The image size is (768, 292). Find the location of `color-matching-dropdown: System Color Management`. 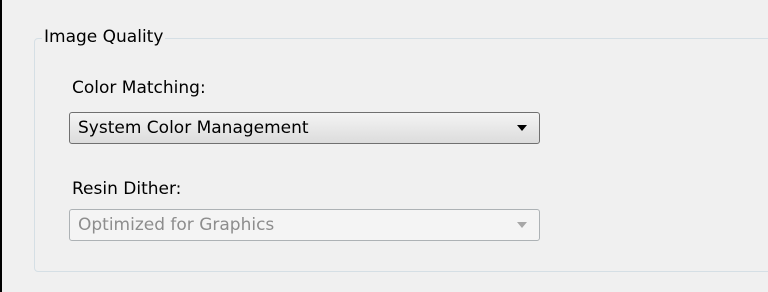

color-matching-dropdown: System Color Management is located at coordinates (304, 128).